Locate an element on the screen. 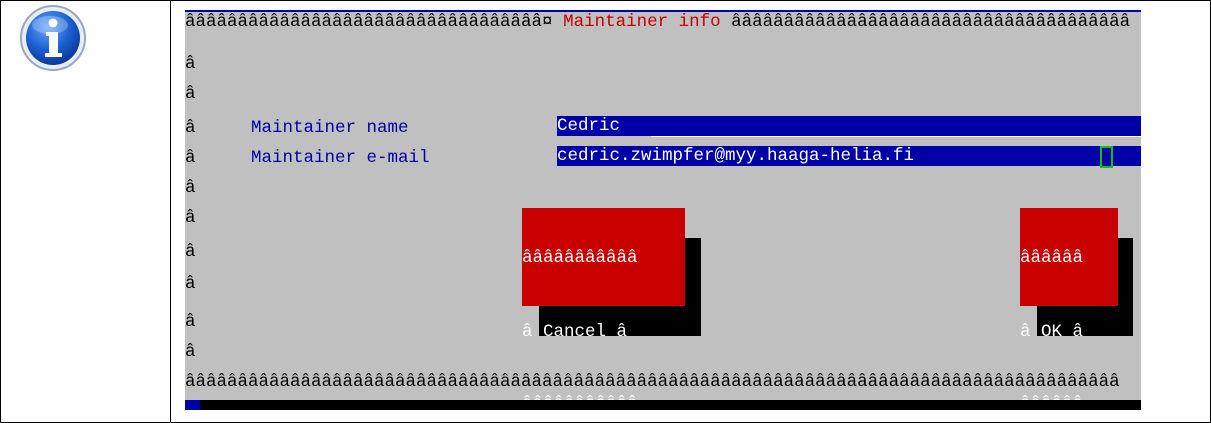  title-border-right: ââââââââââââââââââââââââââââââââââââââ is located at coordinates (931, 22).